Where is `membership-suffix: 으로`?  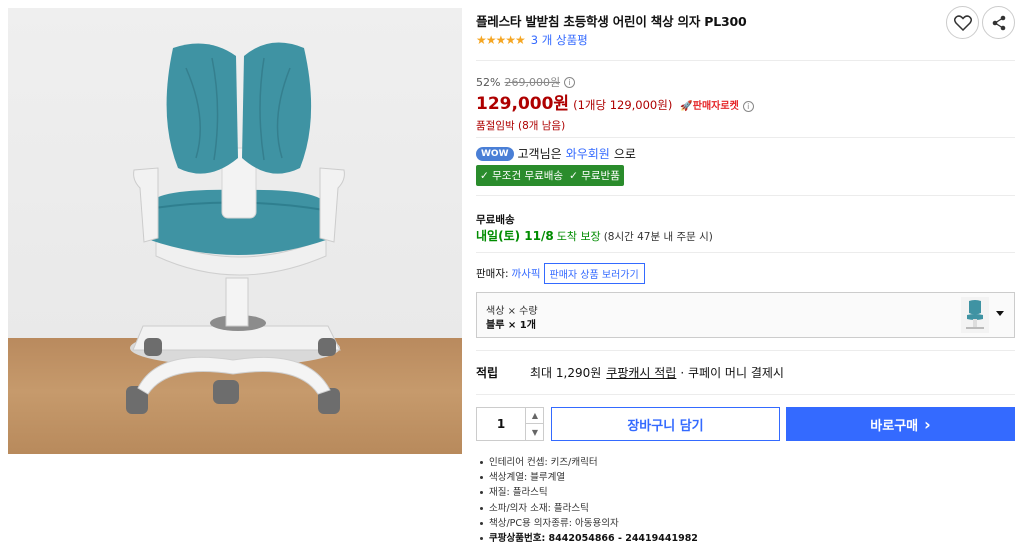 membership-suffix: 으로 is located at coordinates (624, 154).